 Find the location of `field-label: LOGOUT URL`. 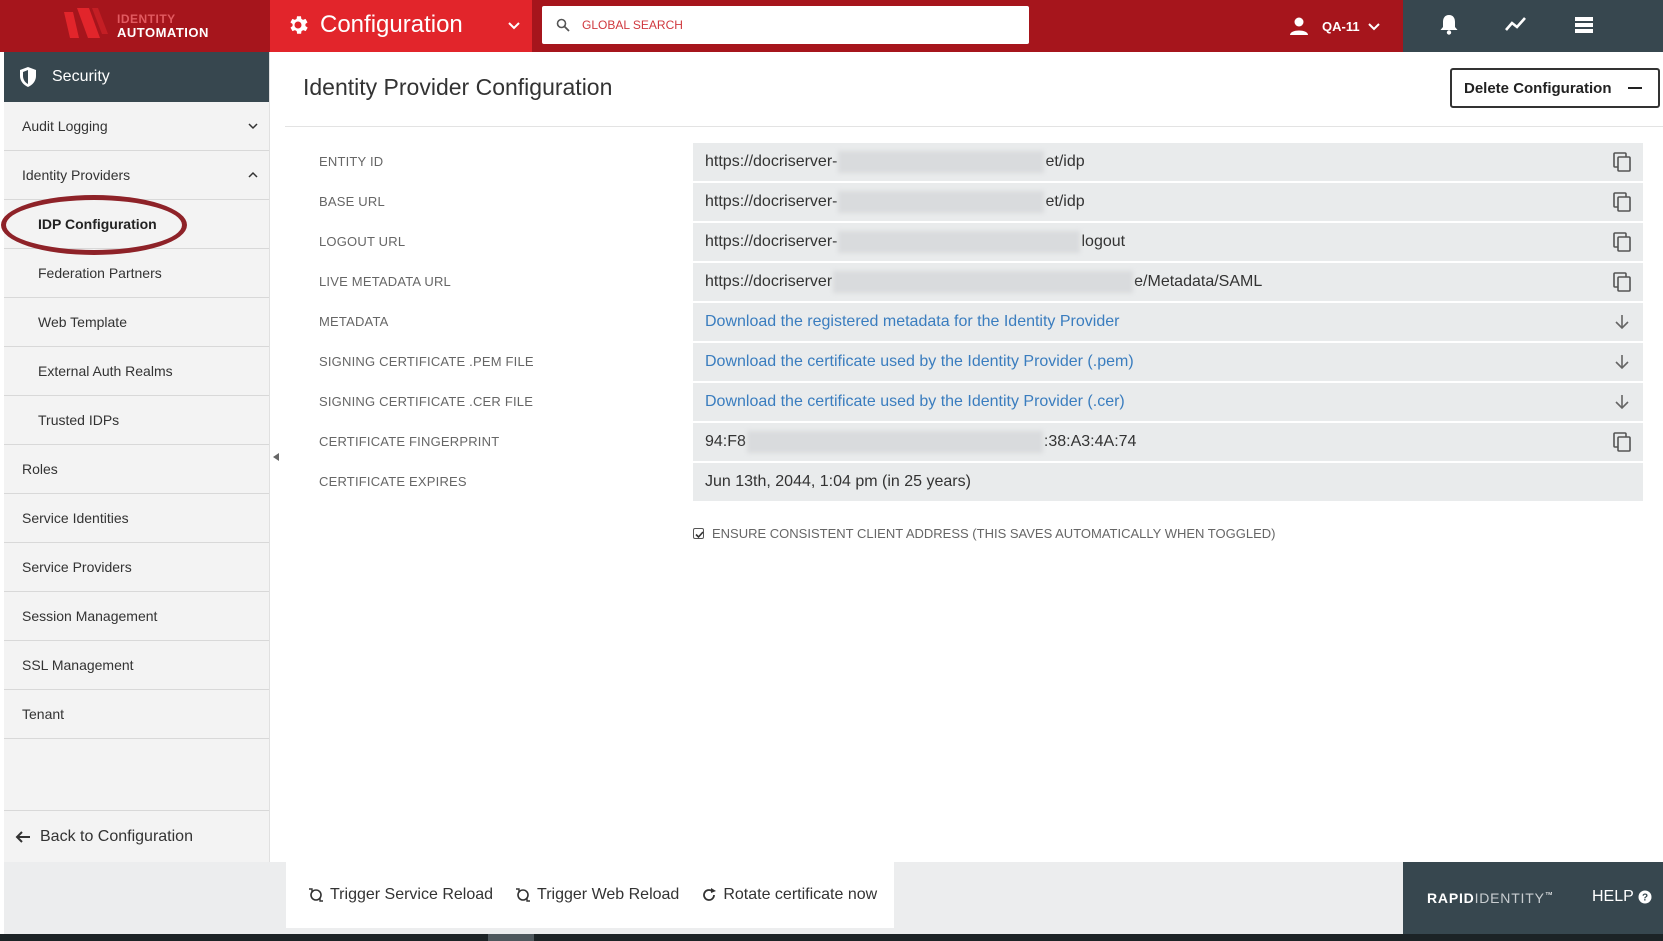

field-label: LOGOUT URL is located at coordinates (362, 241).